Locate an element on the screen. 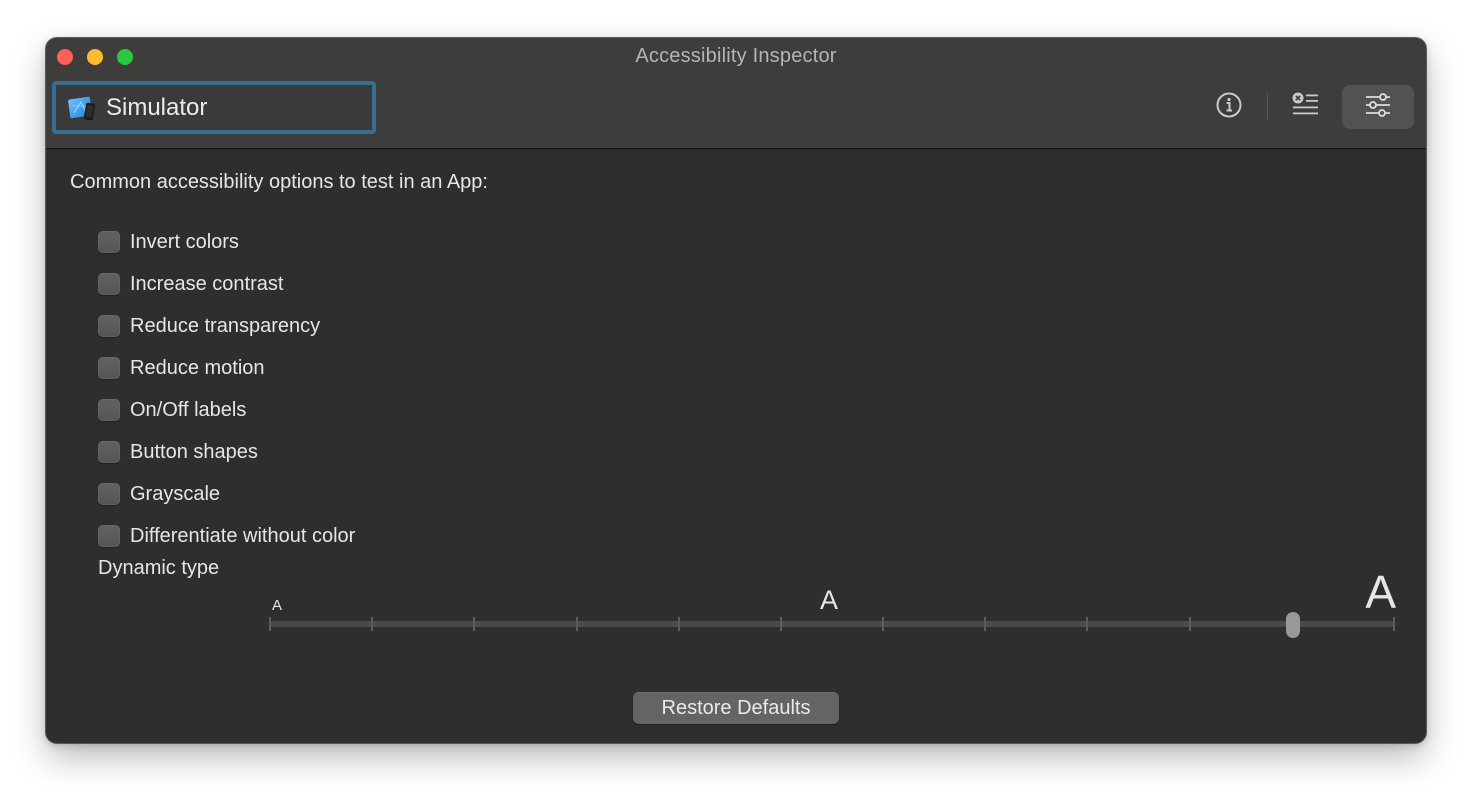 This screenshot has height=798, width=1472. target-chooser: Simulator is located at coordinates (214, 107).